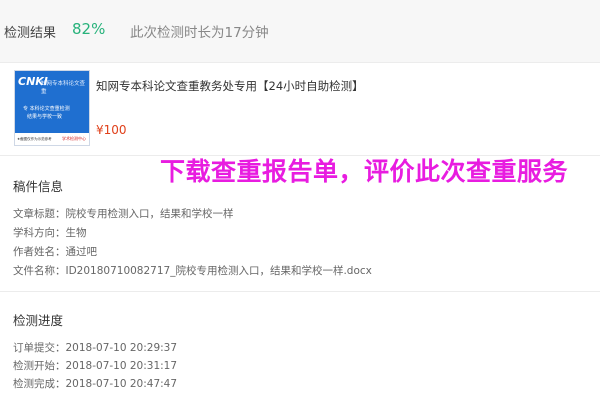 The width and height of the screenshot is (600, 400). Describe the element at coordinates (63, 88) in the screenshot. I see `brand-subtitle: 知网专本科论文查重` at that location.